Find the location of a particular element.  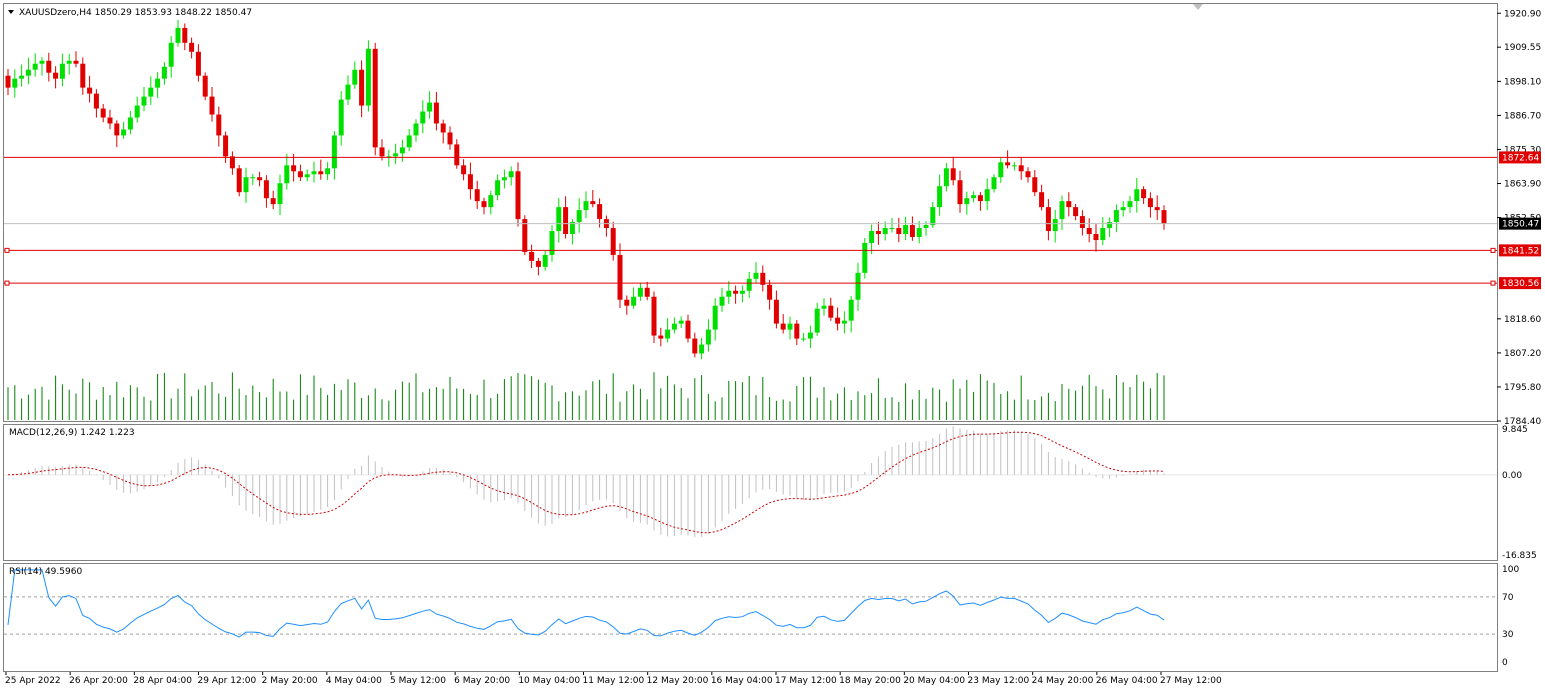

time-tick-label: 26 May 04:00 is located at coordinates (1127, 681).